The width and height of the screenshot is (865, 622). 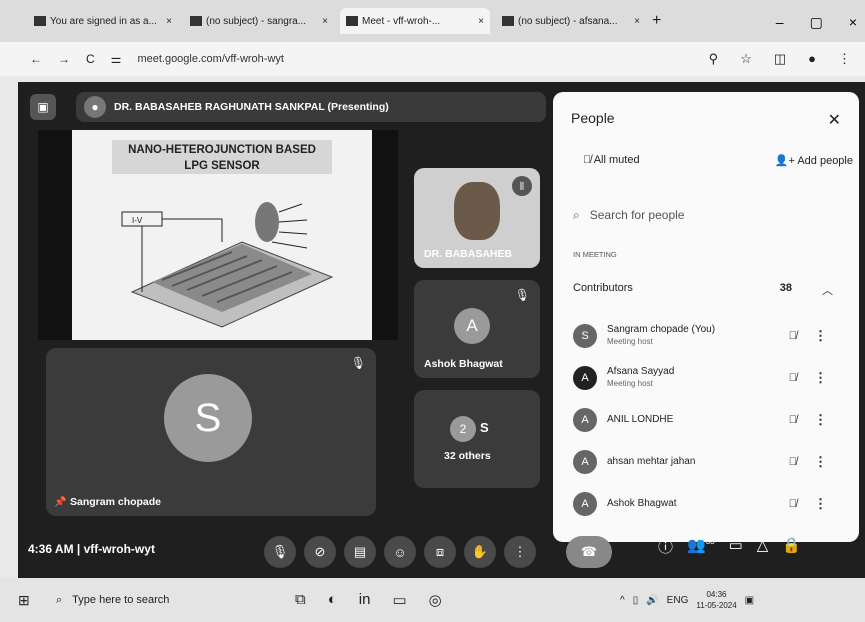 I want to click on host-controls-icon: 🔒, so click(x=791, y=546).